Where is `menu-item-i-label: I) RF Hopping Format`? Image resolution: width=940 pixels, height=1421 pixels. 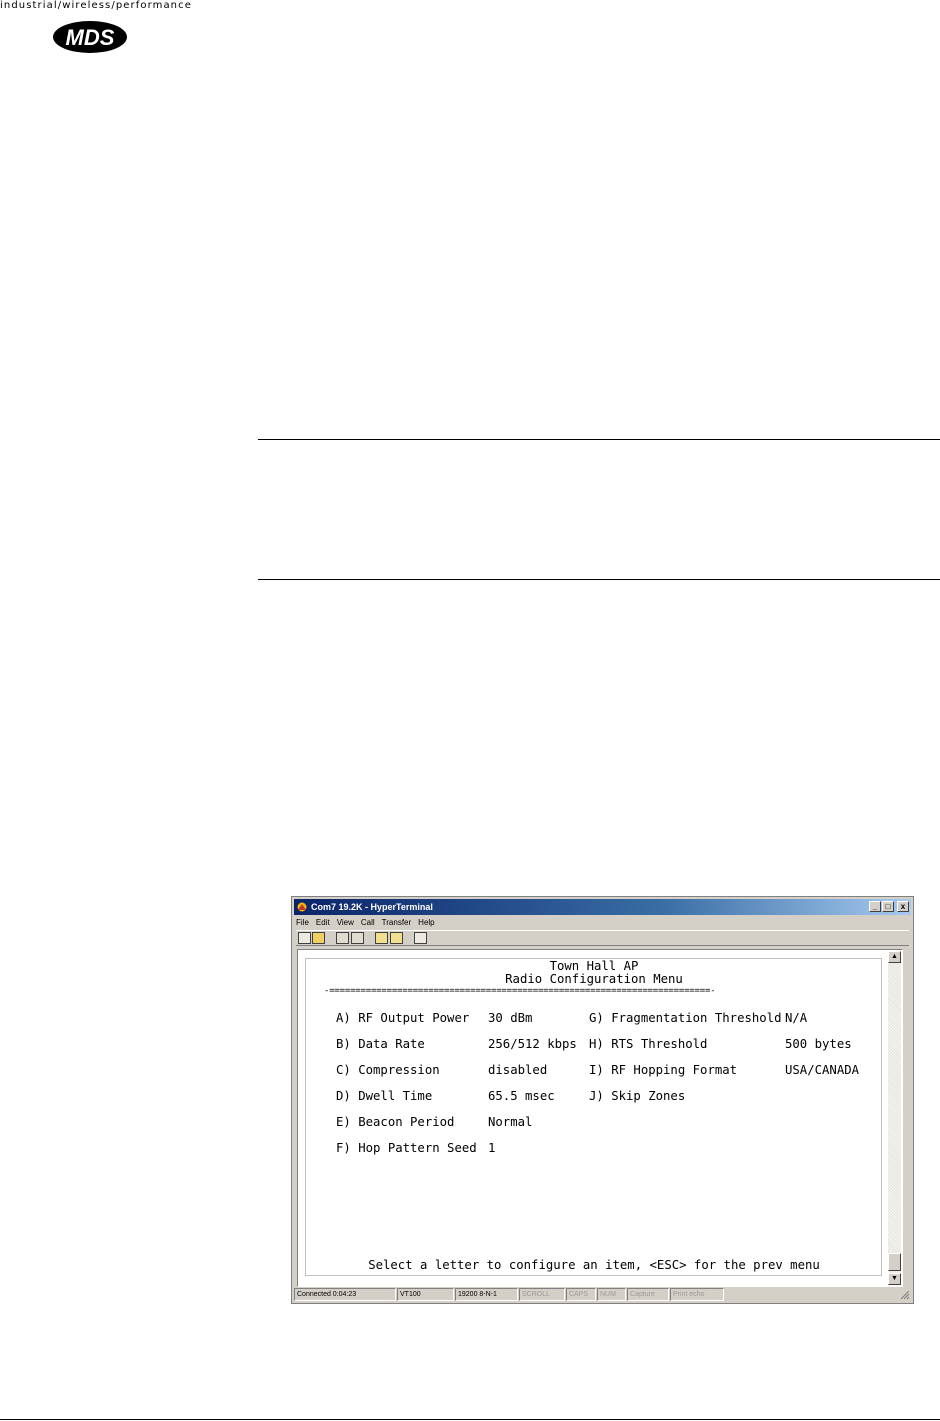
menu-item-i-label: I) RF Hopping Format is located at coordinates (663, 1070).